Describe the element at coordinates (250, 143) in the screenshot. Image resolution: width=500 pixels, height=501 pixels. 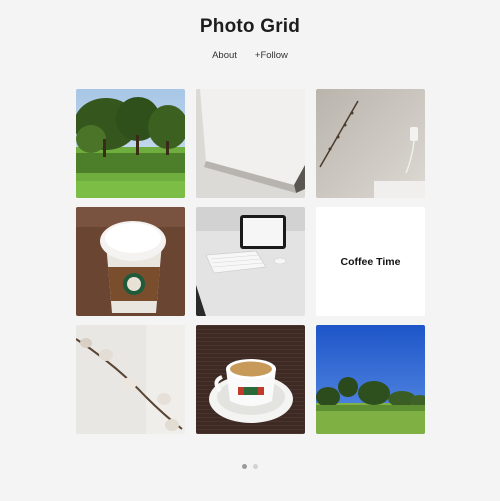
I see `white-canvas-photo` at that location.